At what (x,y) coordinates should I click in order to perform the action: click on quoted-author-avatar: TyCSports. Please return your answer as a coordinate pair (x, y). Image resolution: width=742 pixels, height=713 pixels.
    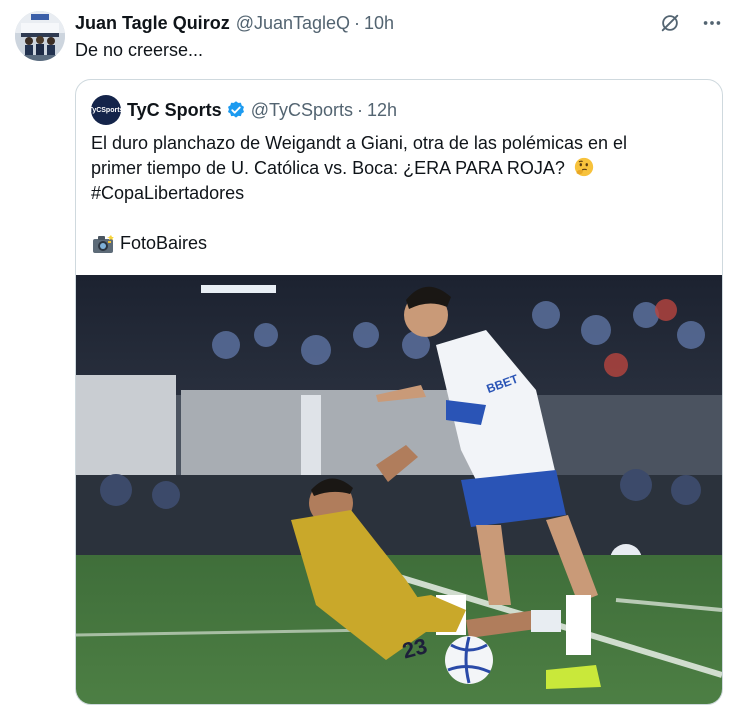
    Looking at the image, I should click on (106, 110).